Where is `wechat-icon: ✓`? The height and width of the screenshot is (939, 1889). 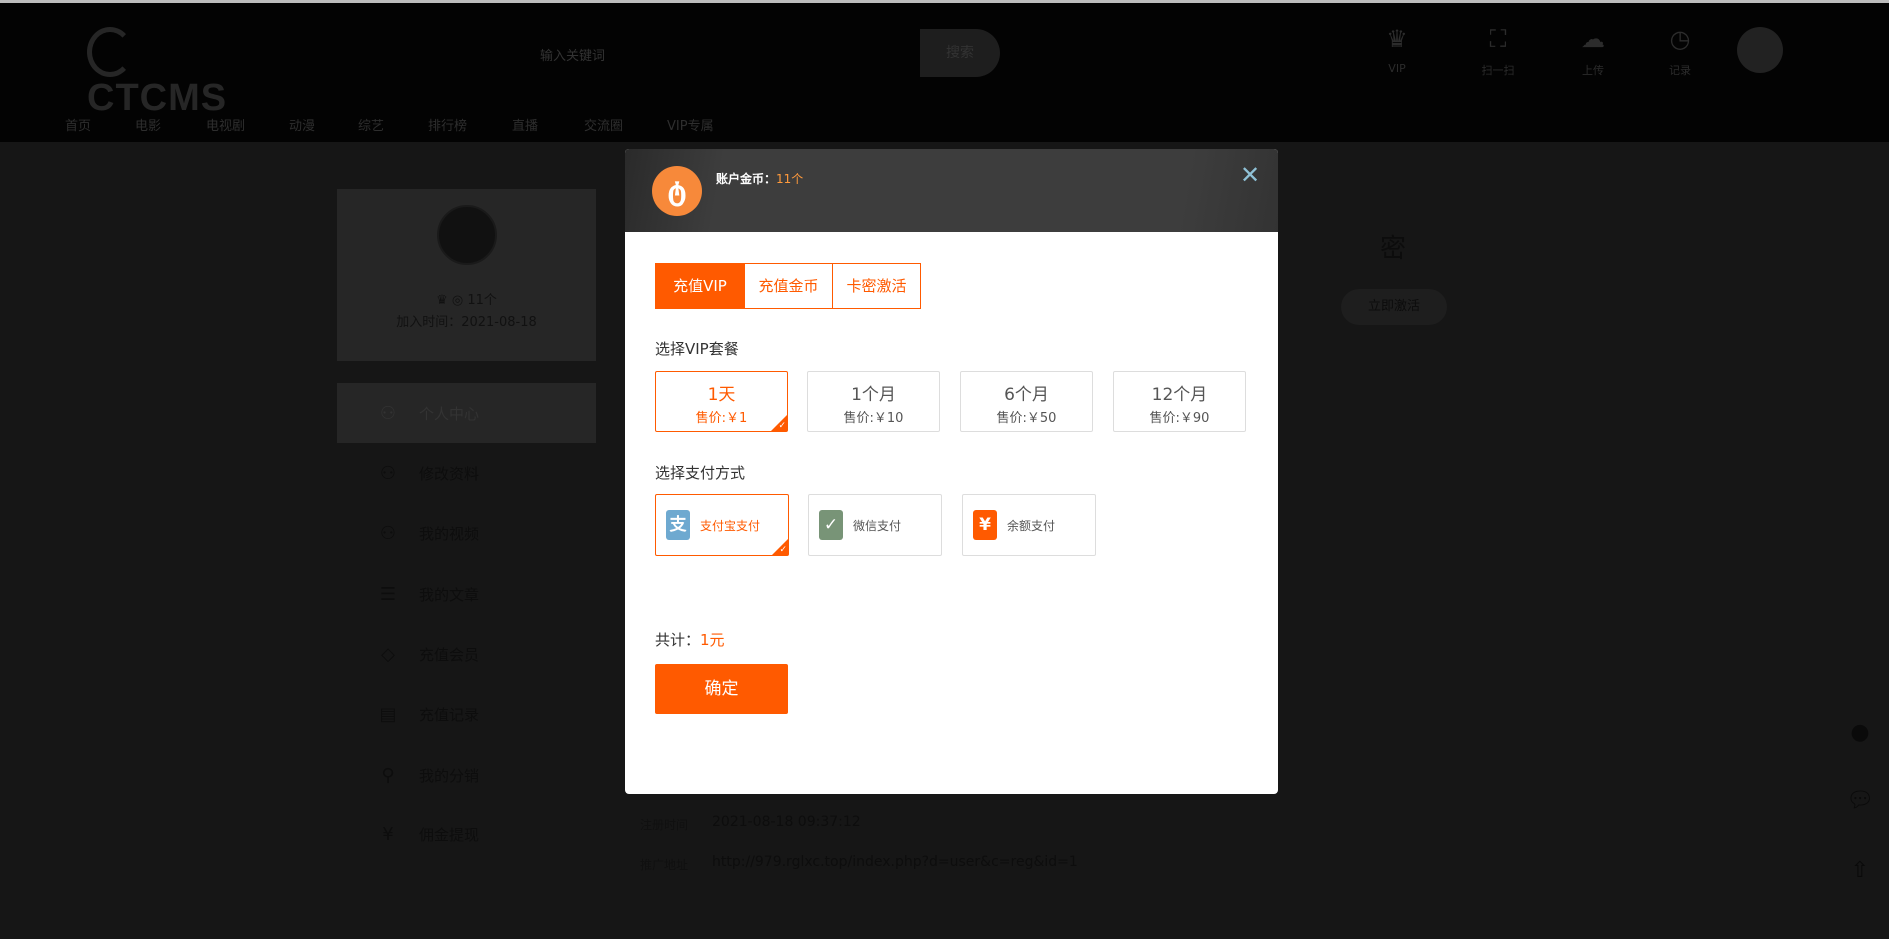
wechat-icon: ✓ is located at coordinates (831, 525).